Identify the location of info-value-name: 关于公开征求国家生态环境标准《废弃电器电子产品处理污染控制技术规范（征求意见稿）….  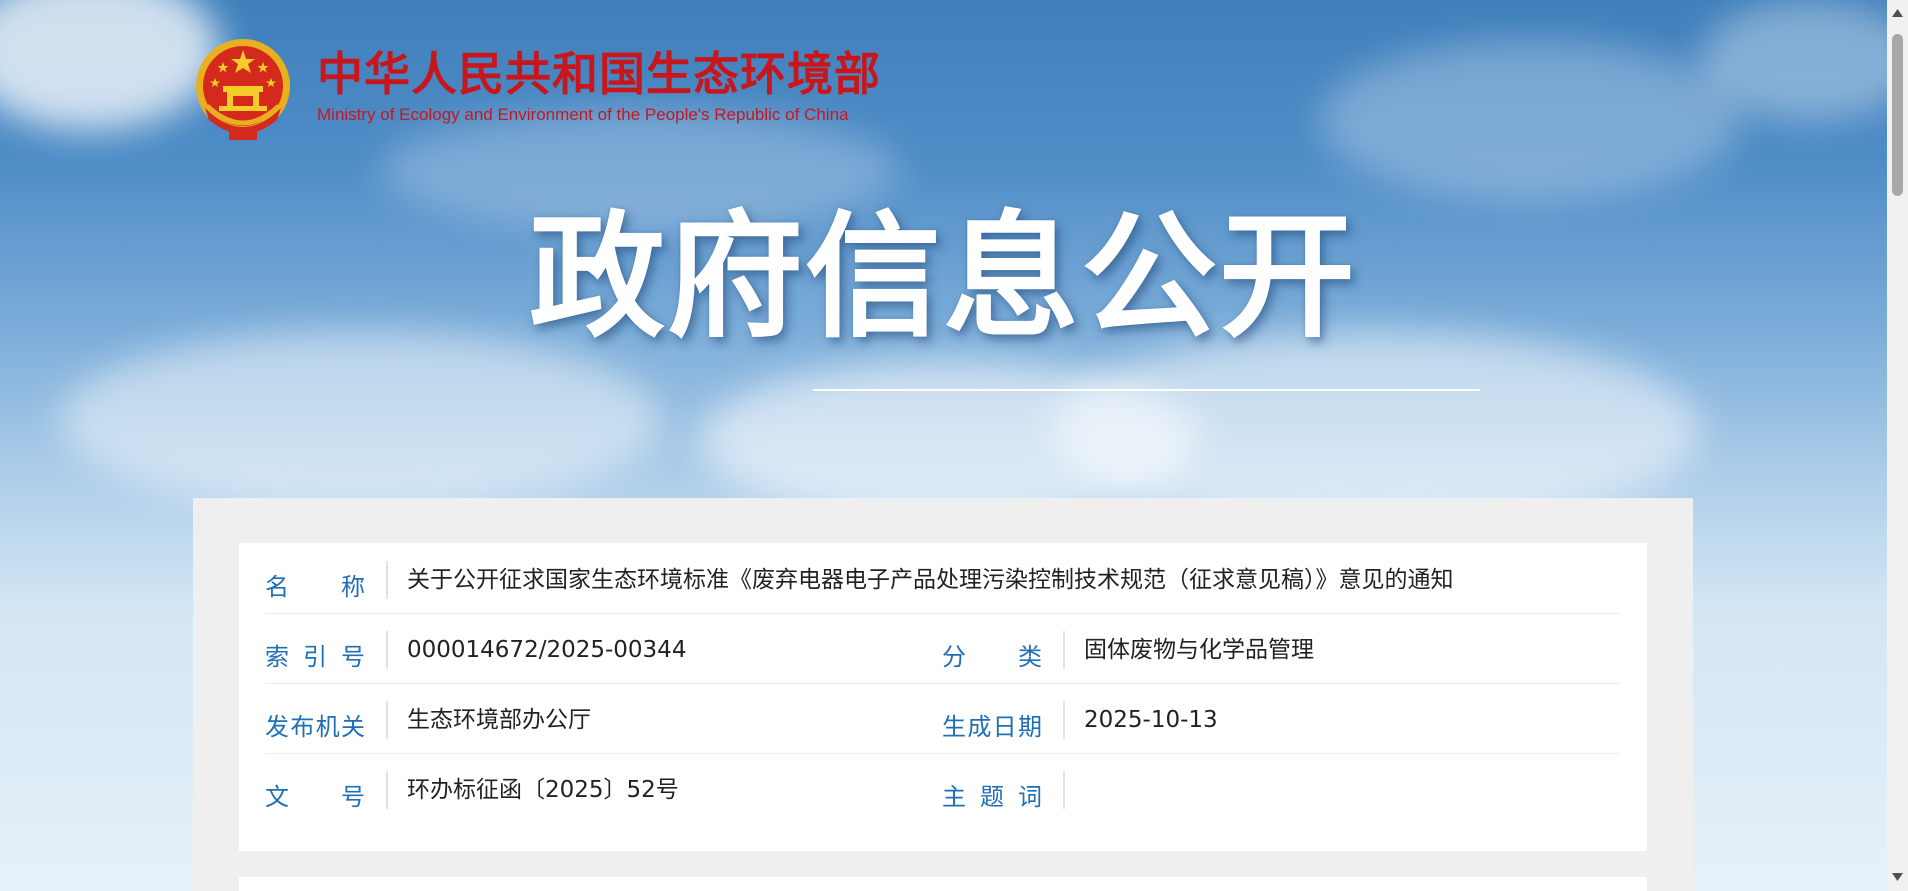
(930, 580).